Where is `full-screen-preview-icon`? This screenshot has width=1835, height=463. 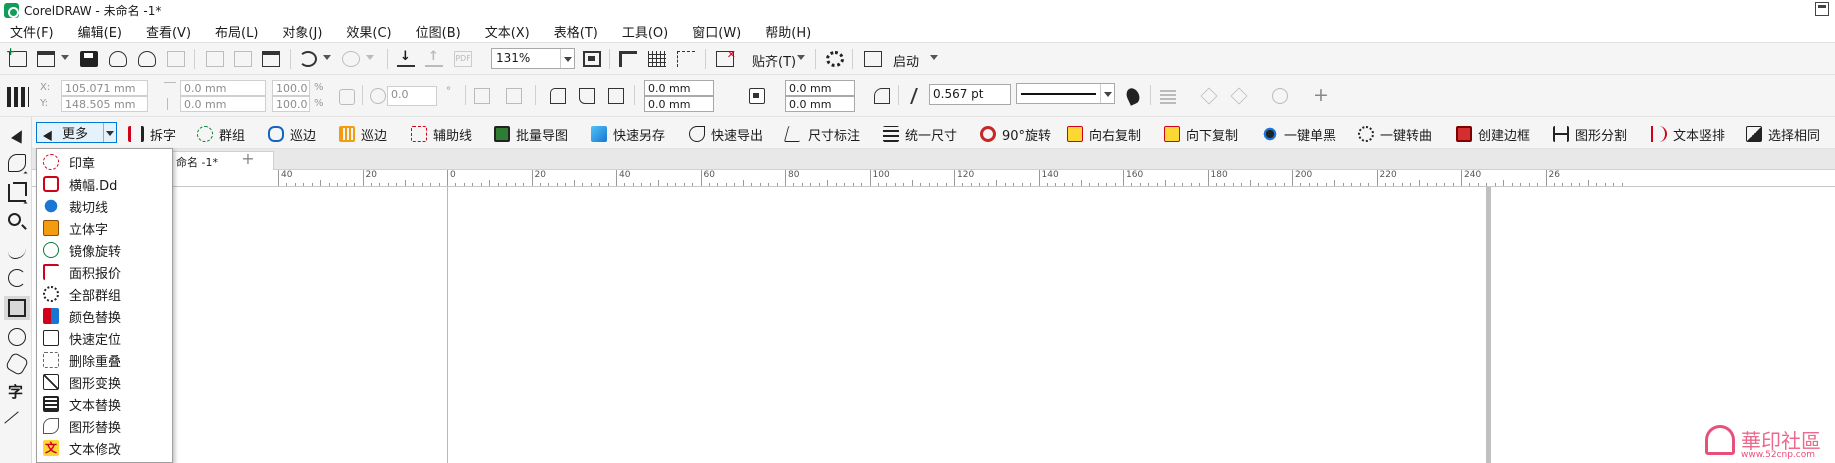 full-screen-preview-icon is located at coordinates (592, 59).